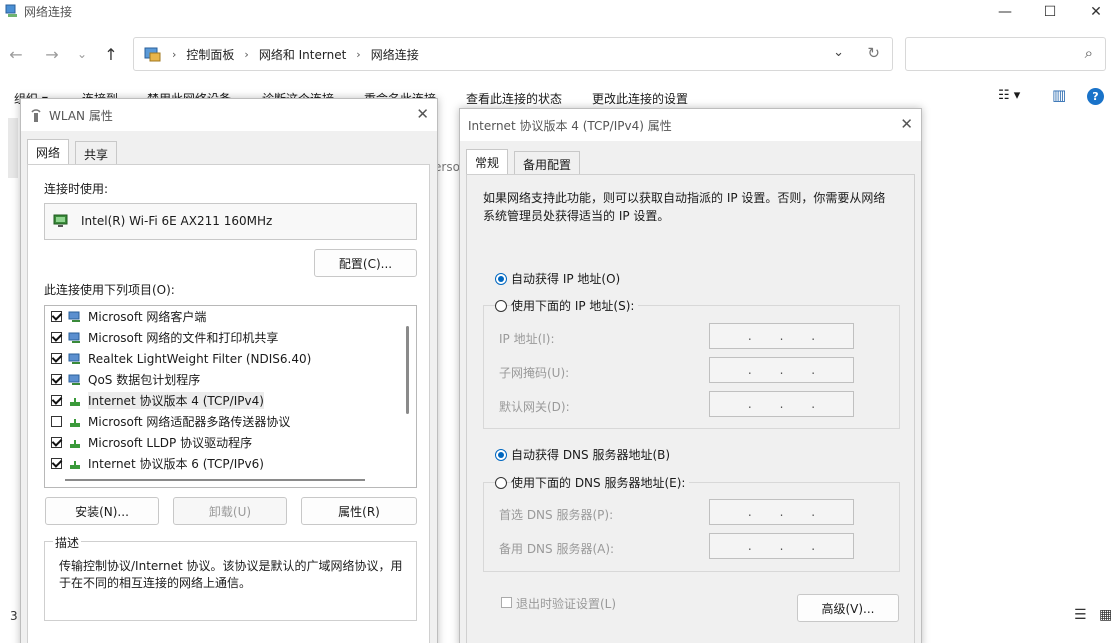 The image size is (1120, 643). I want to click on item-label: Internet 协议版本 6 (TCP/IPv6), so click(176, 464).